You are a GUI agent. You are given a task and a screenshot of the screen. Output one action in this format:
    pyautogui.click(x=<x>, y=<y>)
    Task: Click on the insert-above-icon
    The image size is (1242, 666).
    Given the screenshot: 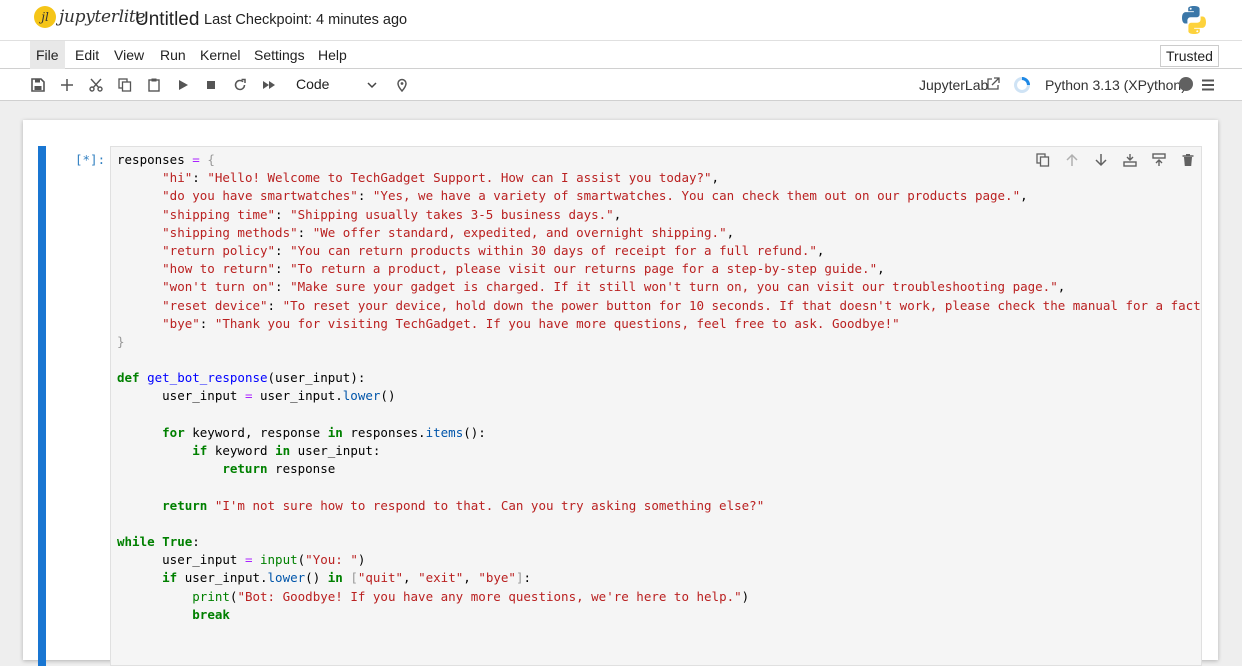 What is the action you would take?
    pyautogui.click(x=1130, y=160)
    